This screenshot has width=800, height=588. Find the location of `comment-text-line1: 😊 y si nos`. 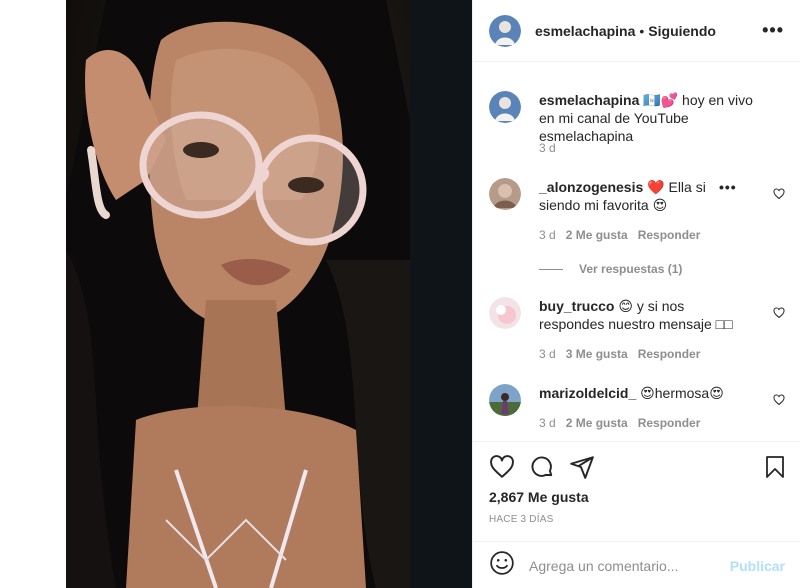

comment-text-line1: 😊 y si nos is located at coordinates (651, 306).